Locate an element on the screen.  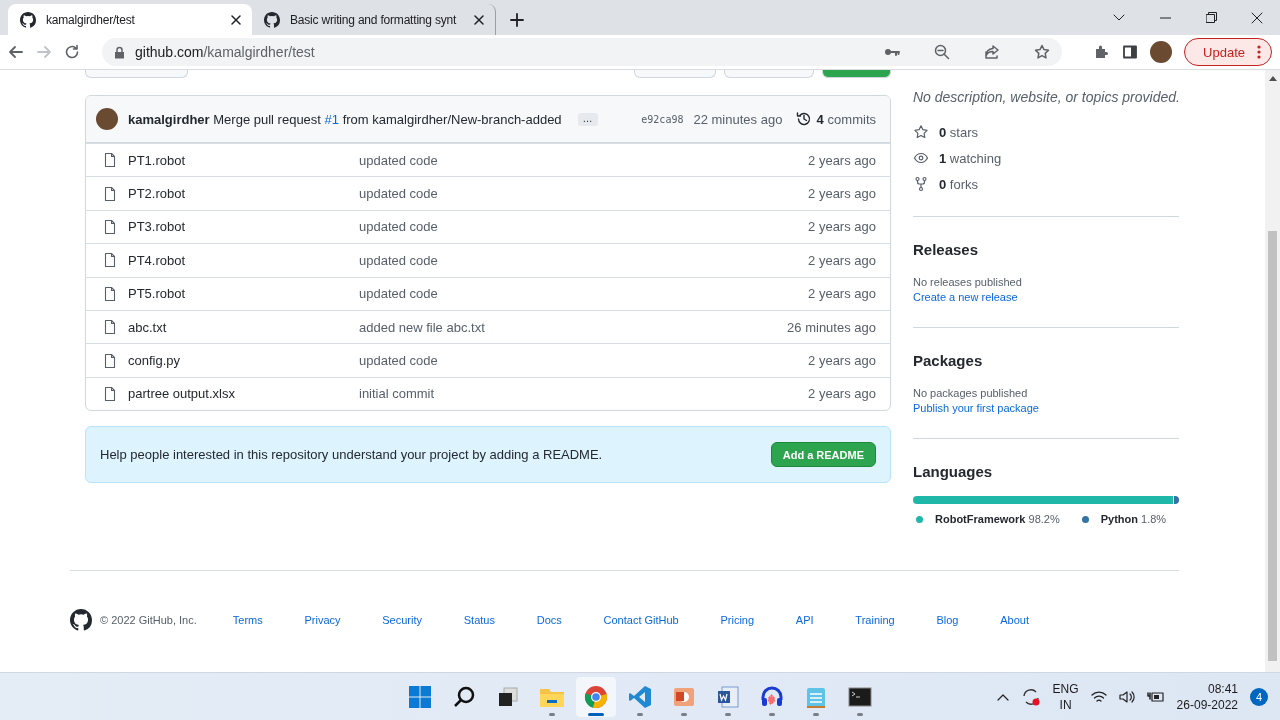
battery-icon is located at coordinates (1155, 696).